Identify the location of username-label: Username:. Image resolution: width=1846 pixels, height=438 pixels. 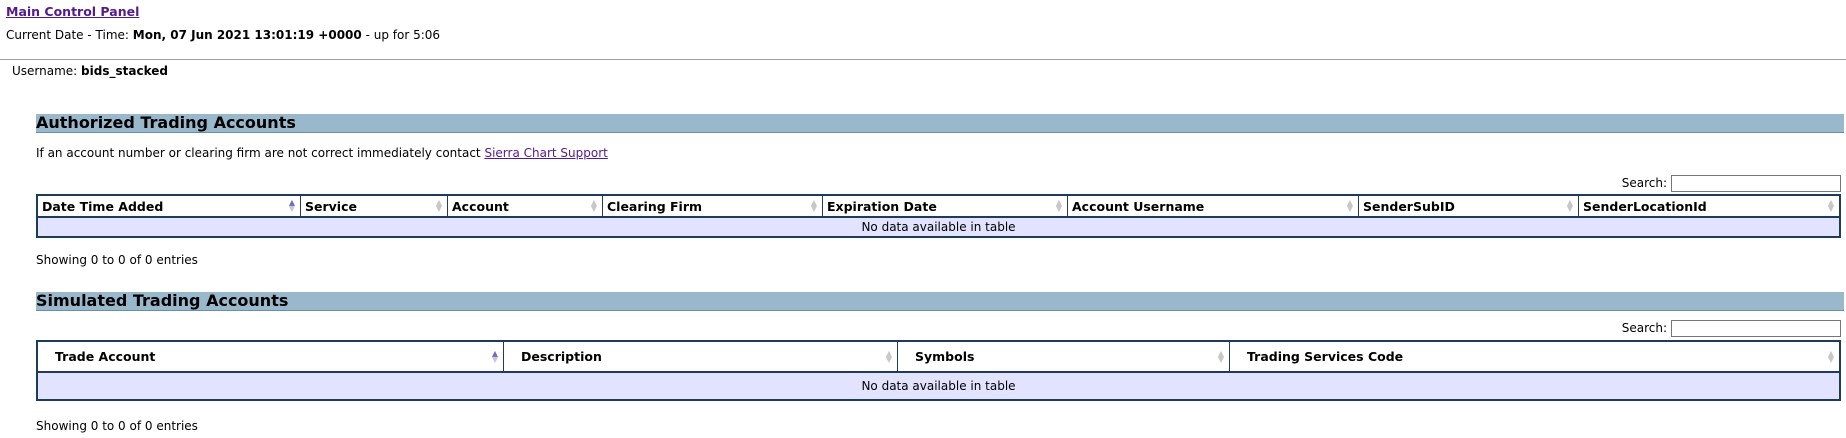
(45, 71).